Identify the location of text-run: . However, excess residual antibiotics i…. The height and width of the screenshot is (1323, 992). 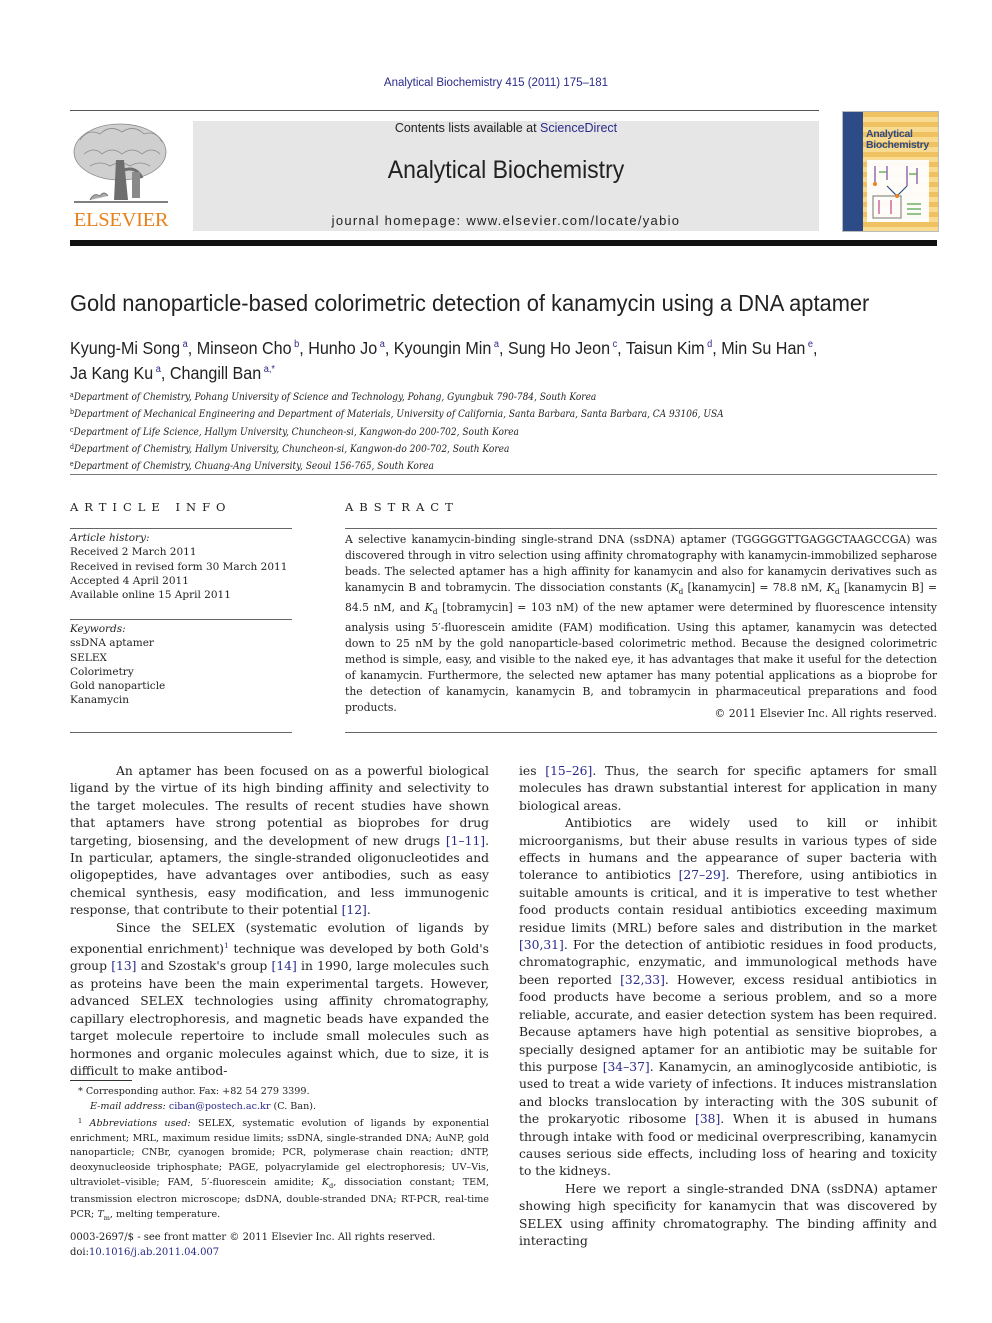
(728, 1023).